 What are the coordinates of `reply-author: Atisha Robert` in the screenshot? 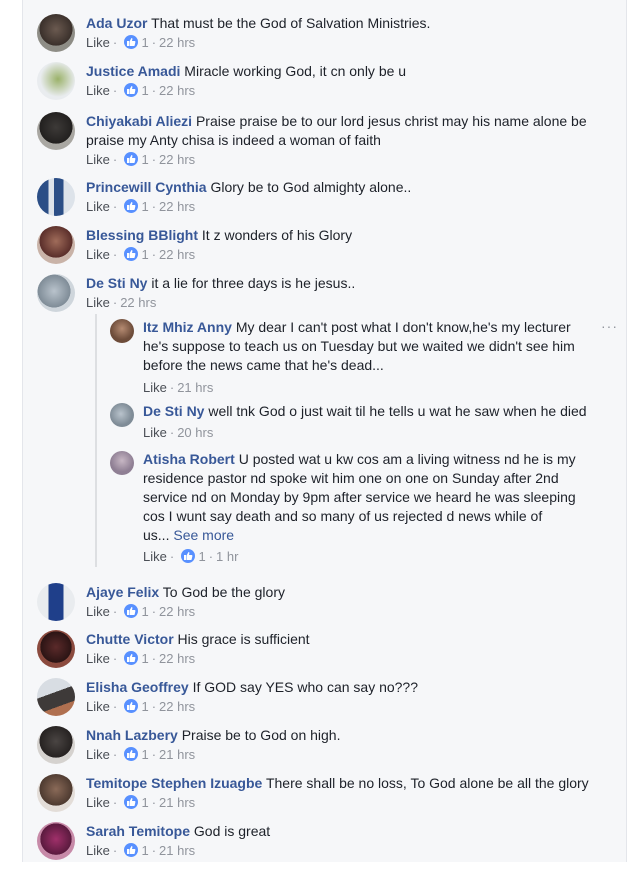 It's located at (189, 459).